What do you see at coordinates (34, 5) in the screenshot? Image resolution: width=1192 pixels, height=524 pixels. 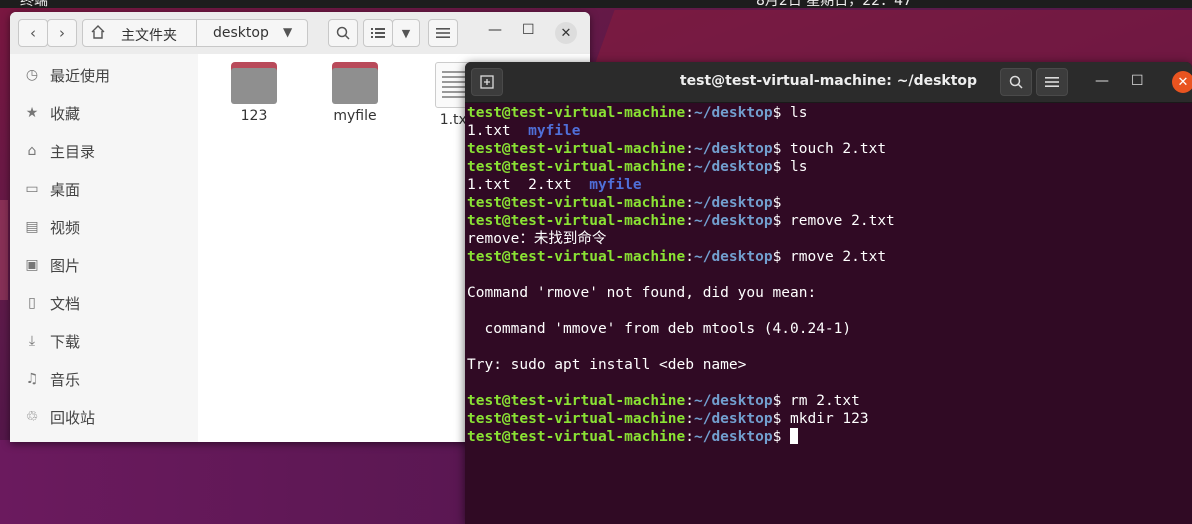 I see `active-app-label: 终端` at bounding box center [34, 5].